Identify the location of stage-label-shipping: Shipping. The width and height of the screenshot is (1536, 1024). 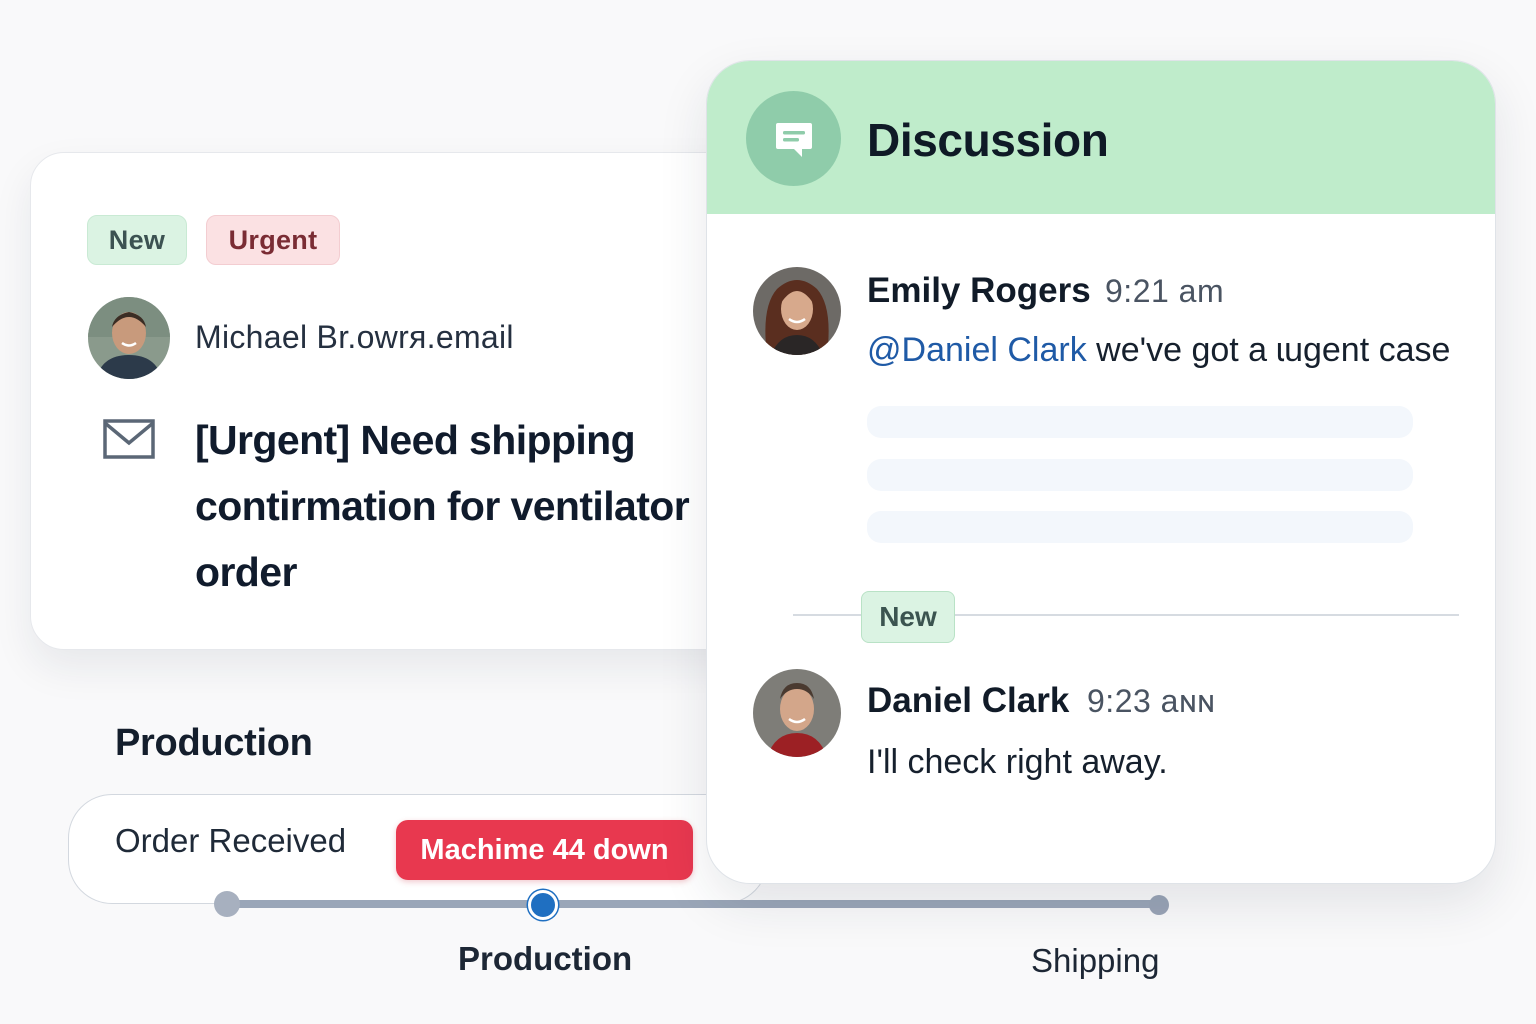
(1095, 960).